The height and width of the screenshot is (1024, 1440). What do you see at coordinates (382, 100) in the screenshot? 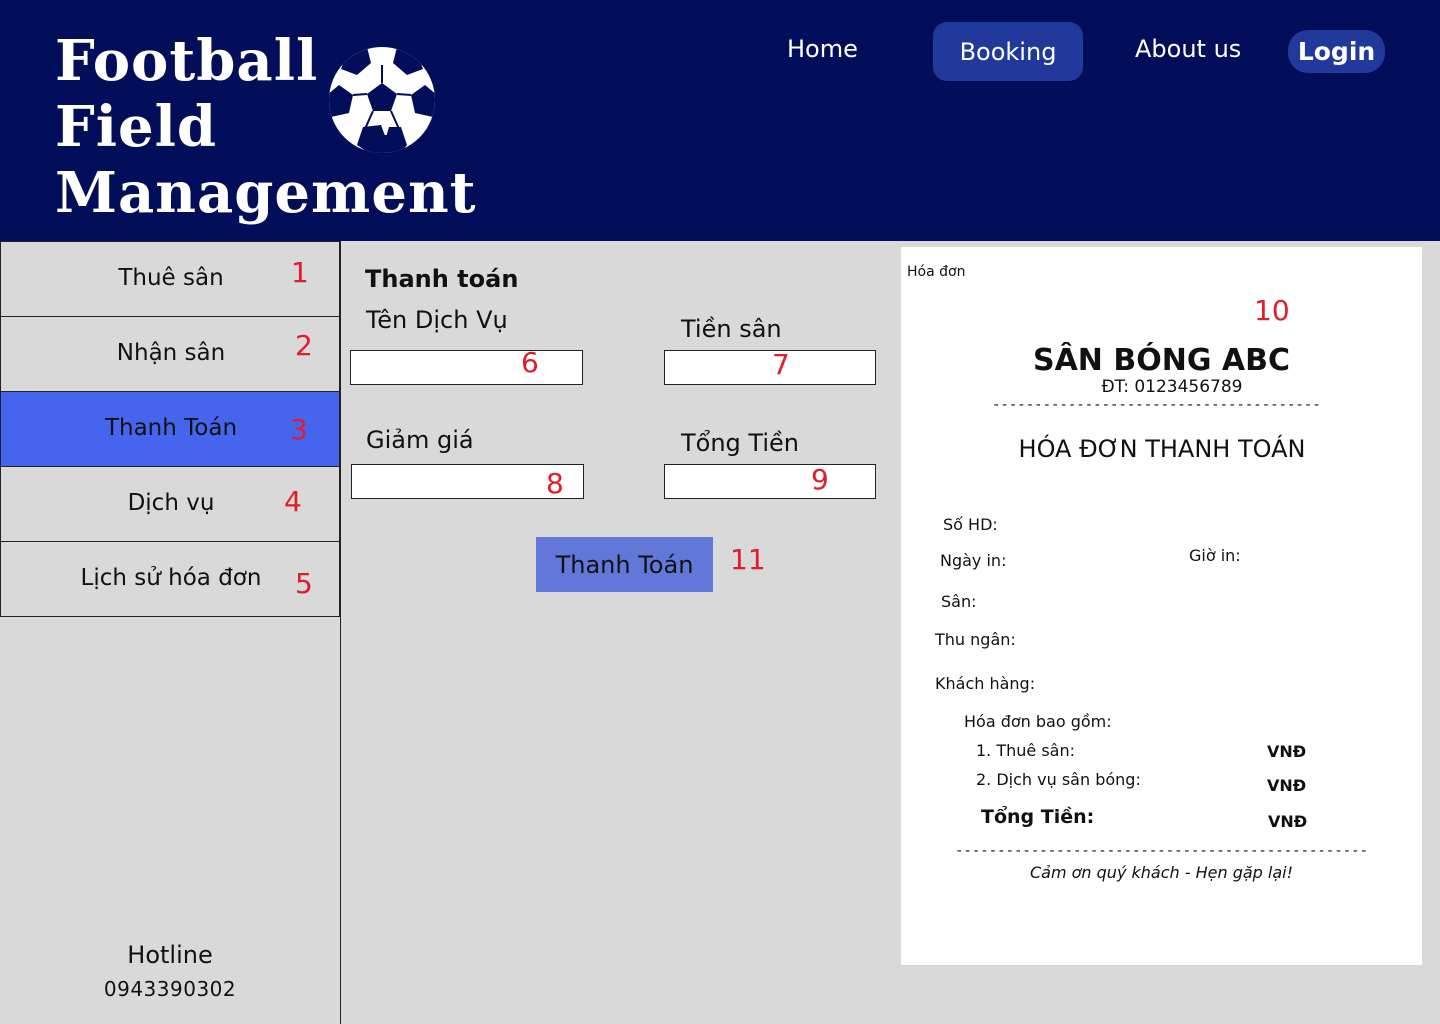
I see `soccer-ball-icon` at bounding box center [382, 100].